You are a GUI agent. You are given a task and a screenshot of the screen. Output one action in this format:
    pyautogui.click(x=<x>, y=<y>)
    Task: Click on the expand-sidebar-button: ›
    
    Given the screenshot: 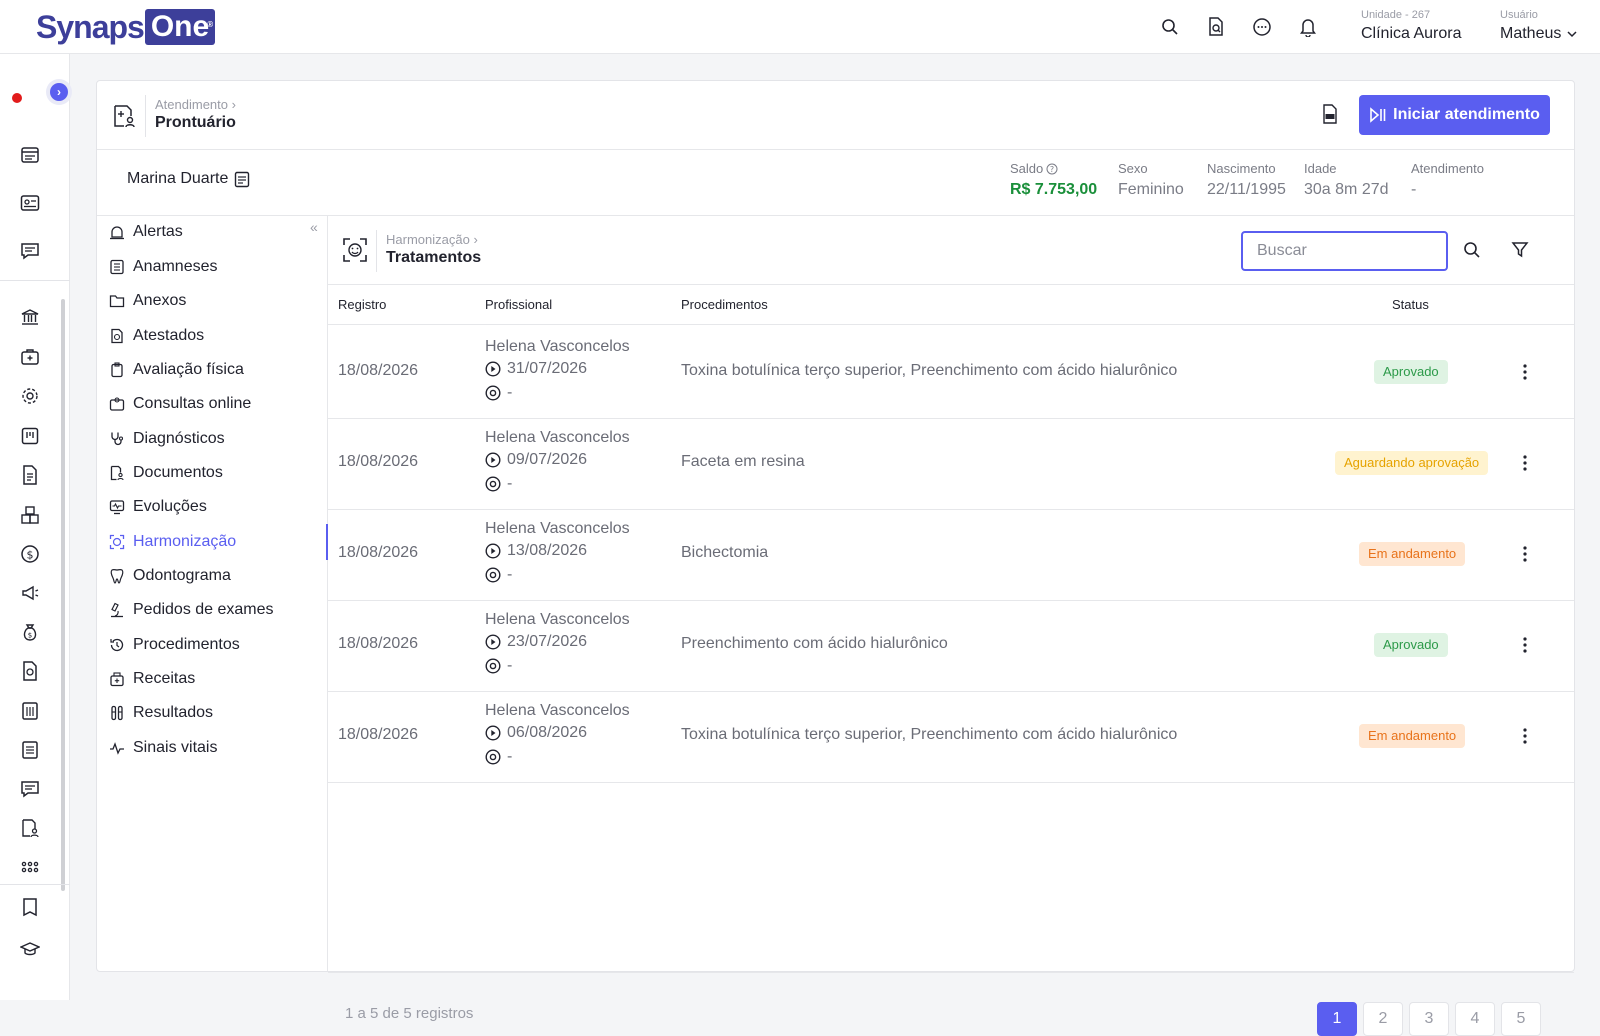 What is the action you would take?
    pyautogui.click(x=59, y=92)
    